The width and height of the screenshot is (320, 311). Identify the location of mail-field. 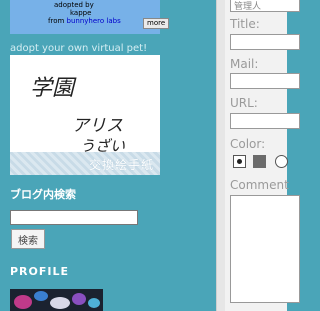
(265, 81).